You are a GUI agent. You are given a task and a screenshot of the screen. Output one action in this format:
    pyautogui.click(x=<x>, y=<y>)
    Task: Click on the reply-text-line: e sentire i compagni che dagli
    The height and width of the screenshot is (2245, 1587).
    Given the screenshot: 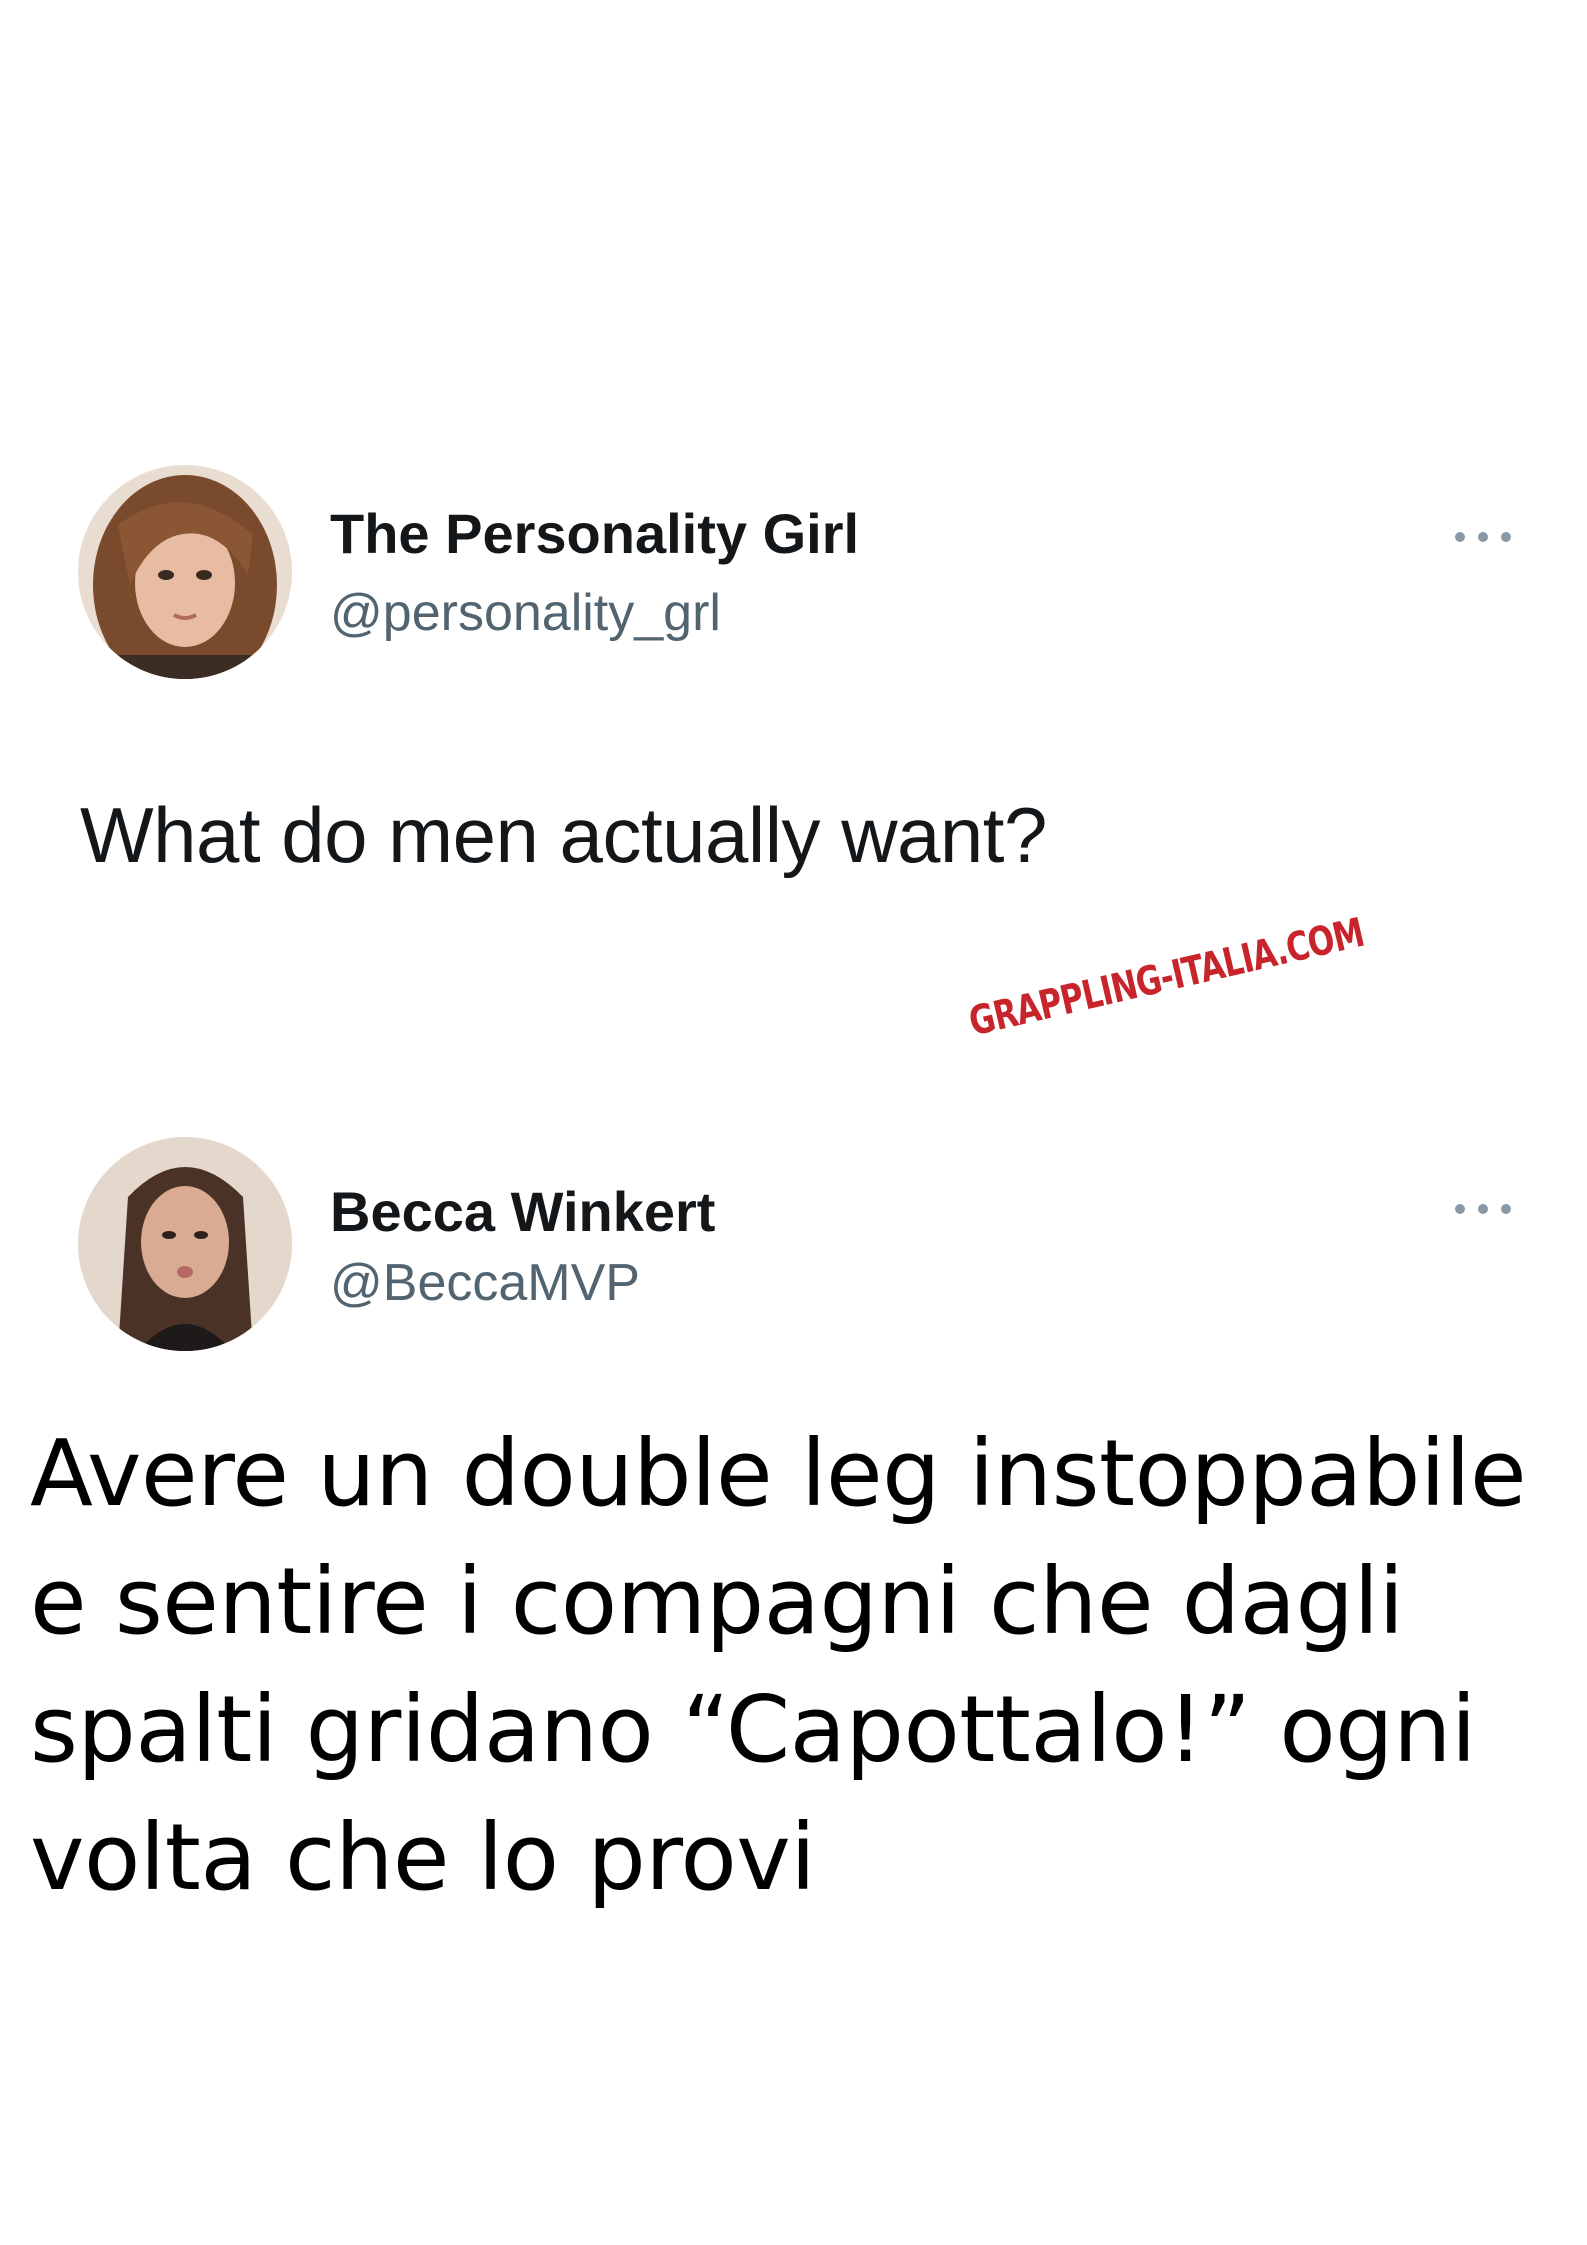 What is the action you would take?
    pyautogui.click(x=717, y=1601)
    